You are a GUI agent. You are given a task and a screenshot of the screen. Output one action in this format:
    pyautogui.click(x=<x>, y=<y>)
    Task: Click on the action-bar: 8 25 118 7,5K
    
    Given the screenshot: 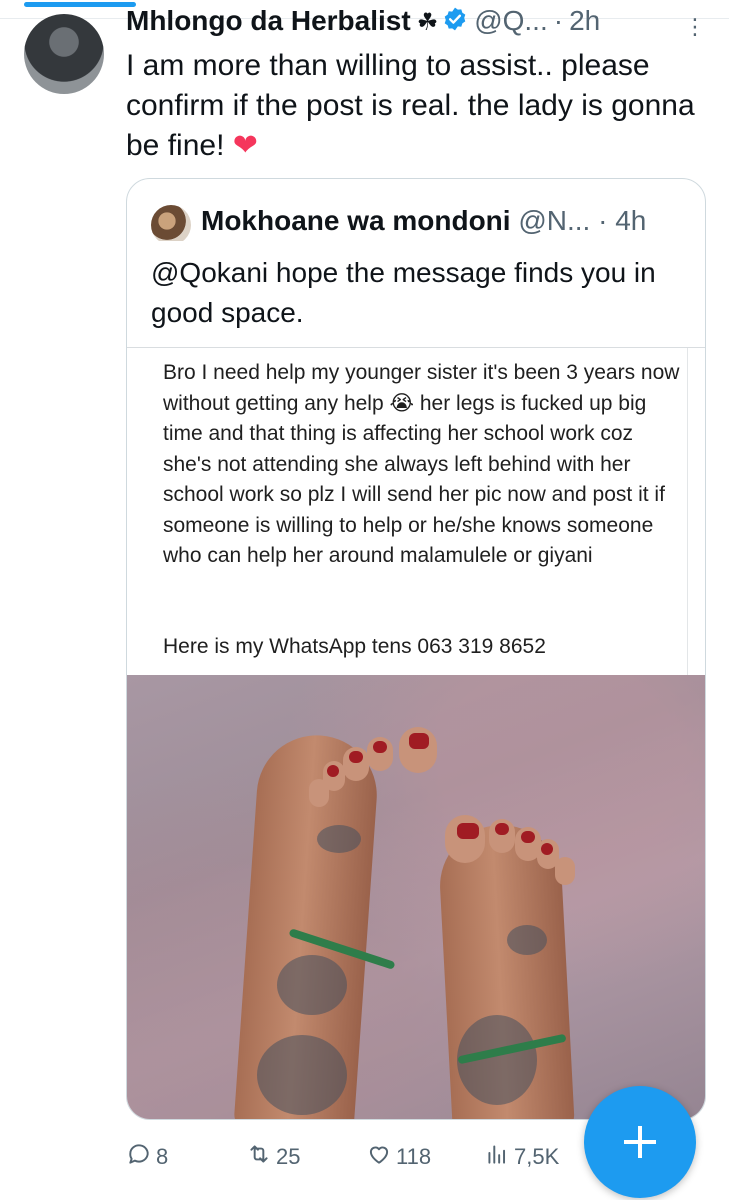 What is the action you would take?
    pyautogui.click(x=356, y=1157)
    